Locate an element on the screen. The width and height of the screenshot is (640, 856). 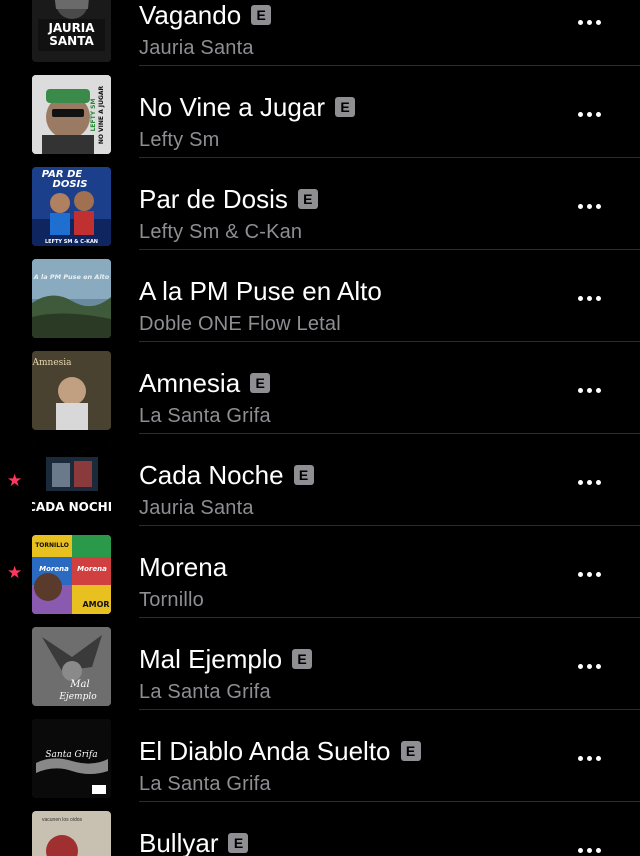
album-art: Mal Ejemplo is located at coordinates (71, 666).